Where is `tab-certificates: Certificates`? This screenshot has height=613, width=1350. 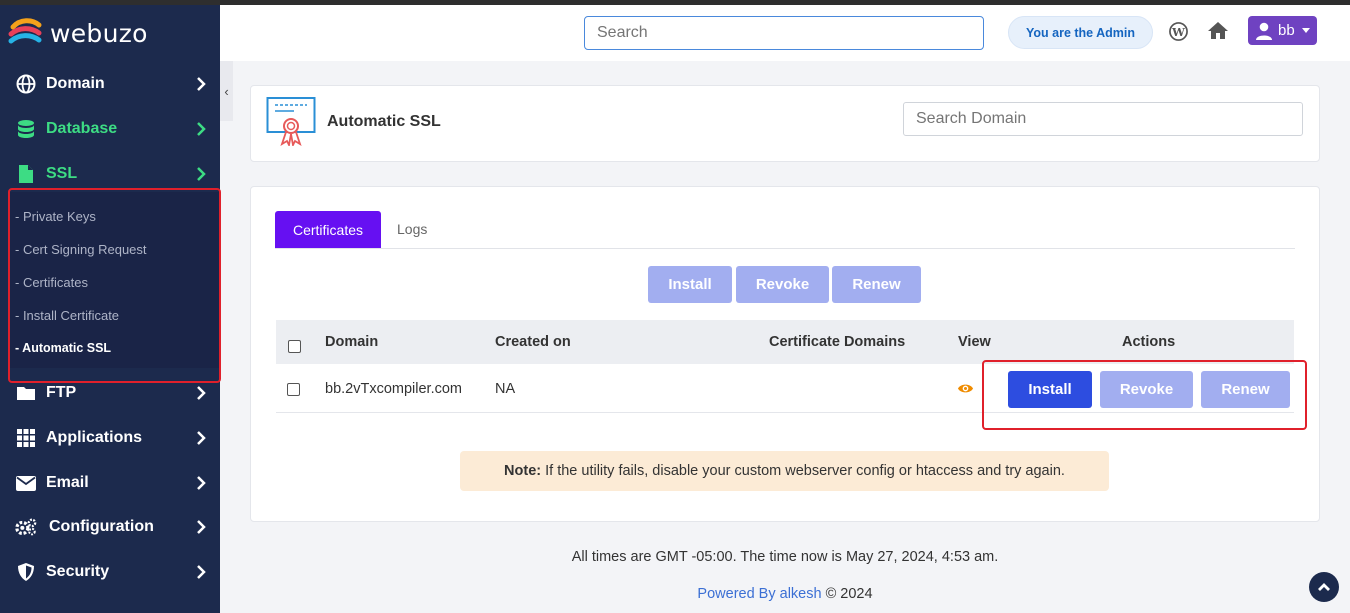 tab-certificates: Certificates is located at coordinates (328, 230).